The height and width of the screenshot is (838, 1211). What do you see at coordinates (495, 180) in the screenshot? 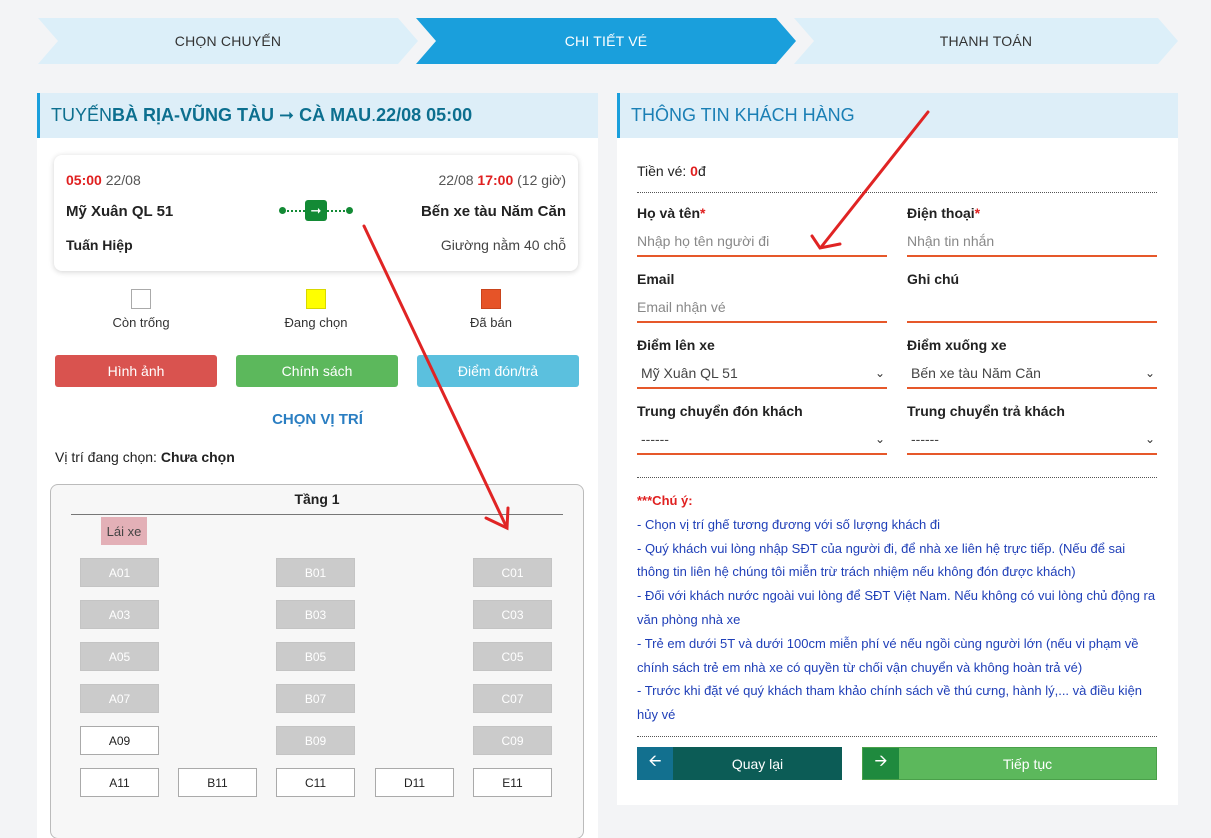
I see `arrive-time: 17:00` at bounding box center [495, 180].